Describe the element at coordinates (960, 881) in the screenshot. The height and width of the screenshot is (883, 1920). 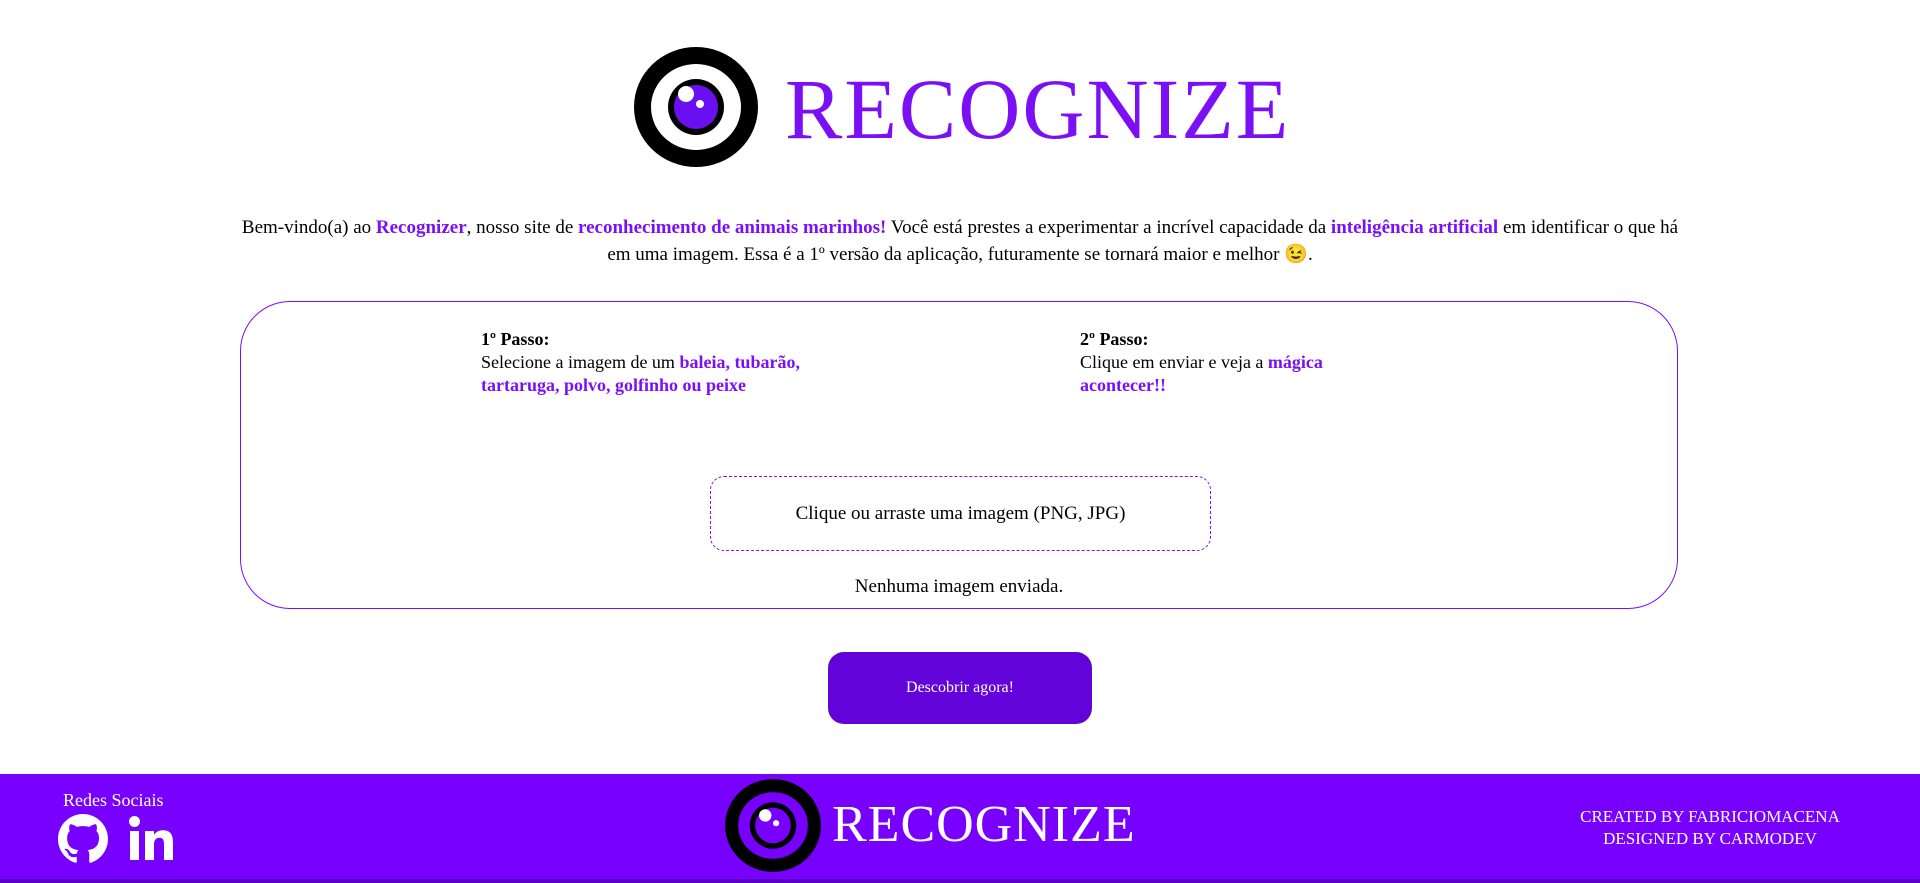
I see `footer-divider` at that location.